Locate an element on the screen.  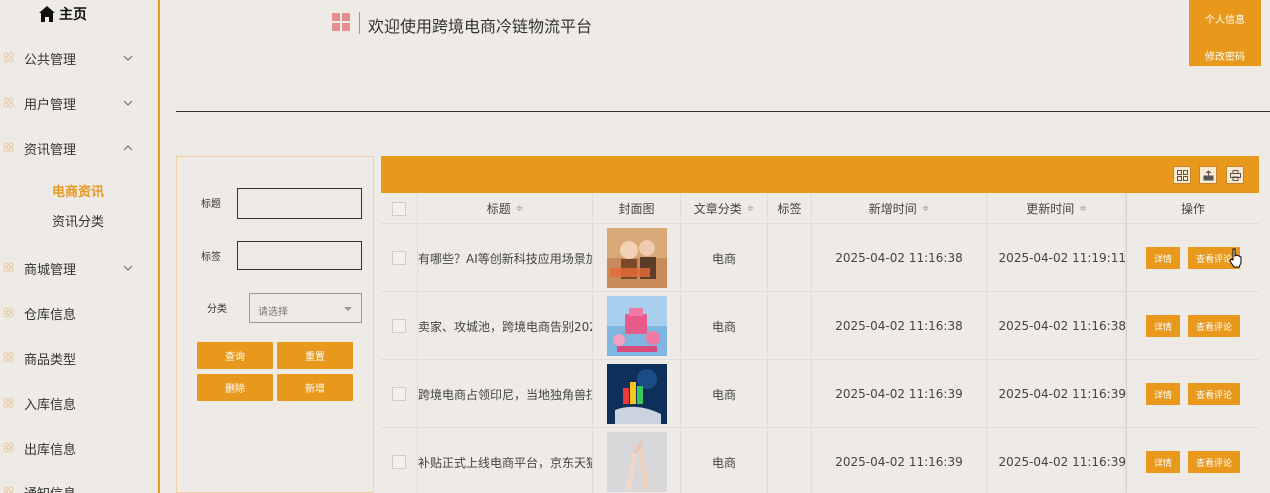
columns-icon is located at coordinates (1182, 175).